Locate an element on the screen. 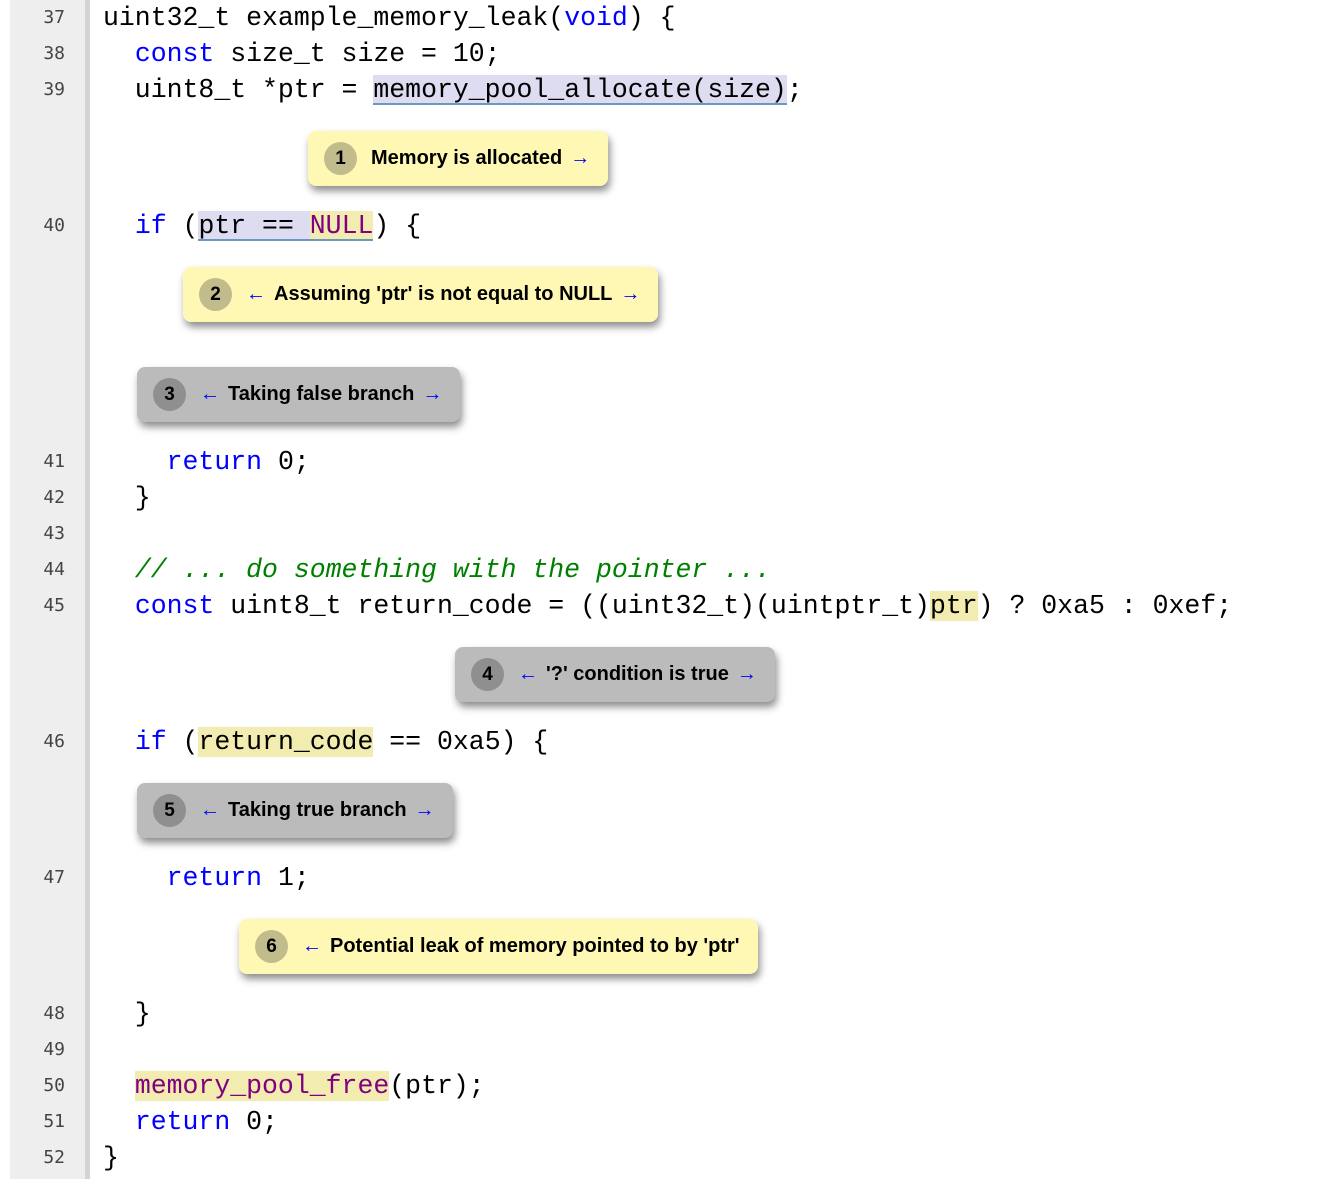  code-text: memory_pool_free(ptr); is located at coordinates (294, 1086).